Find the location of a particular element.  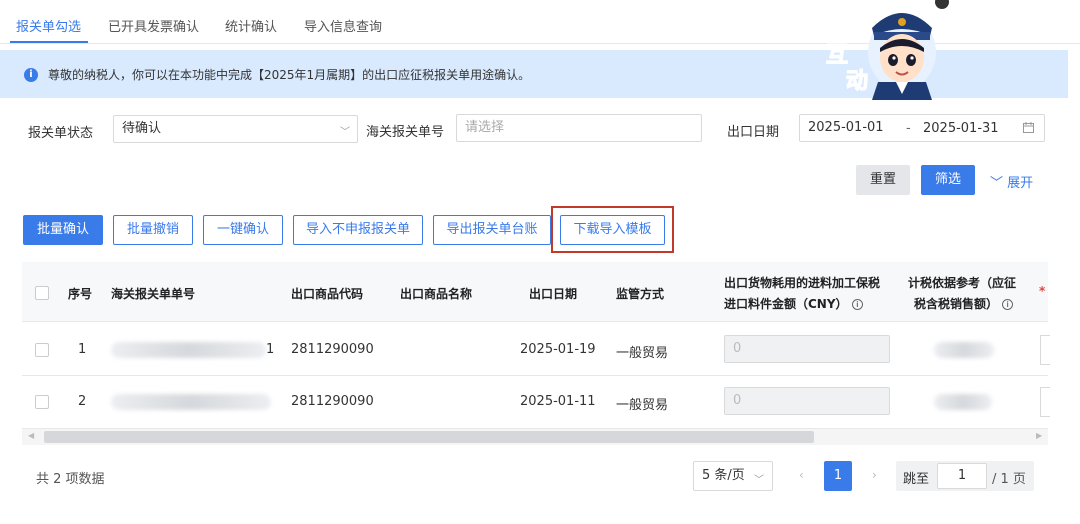

customs-no-input: 请选择 is located at coordinates (579, 128).